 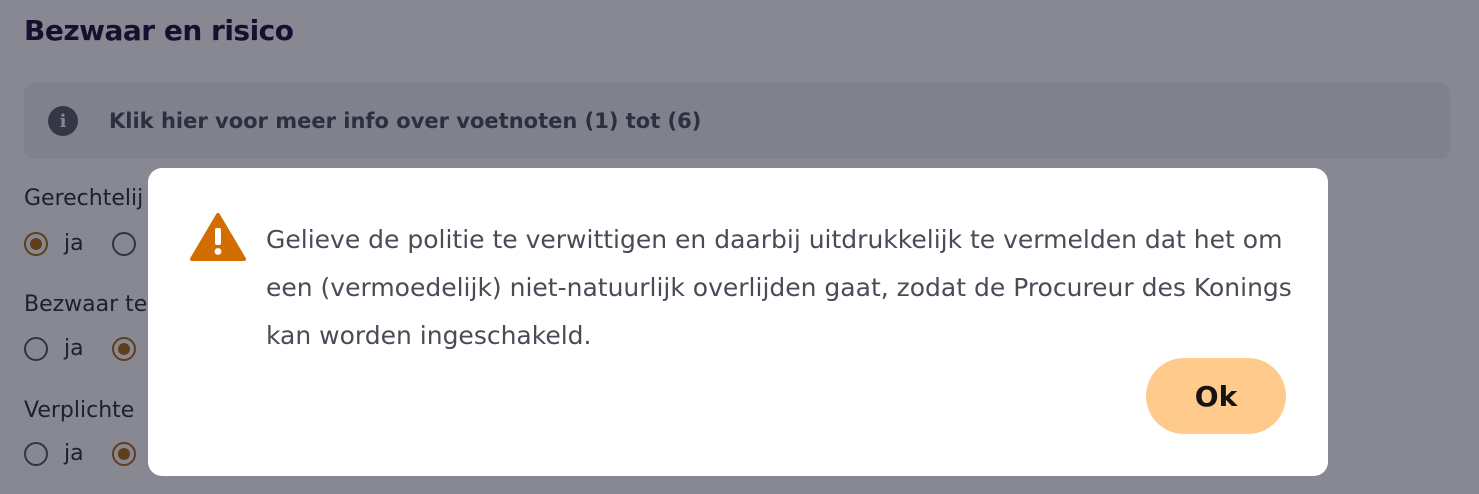 I want to click on warning-icon, so click(x=218, y=237).